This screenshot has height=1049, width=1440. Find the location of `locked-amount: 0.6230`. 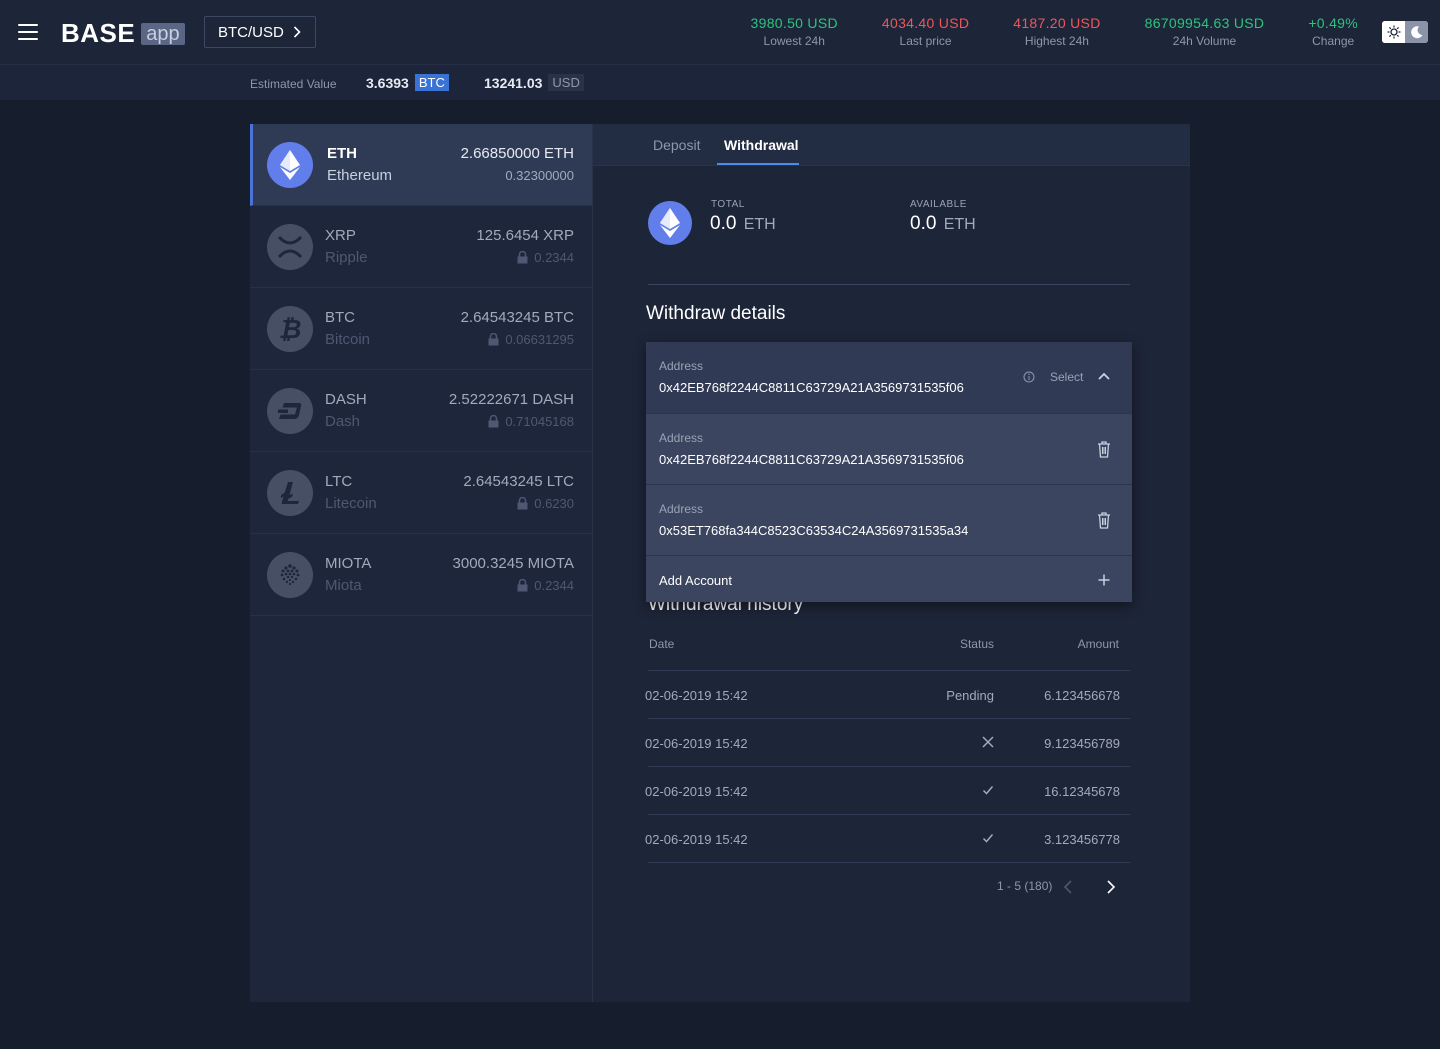

locked-amount: 0.6230 is located at coordinates (554, 503).